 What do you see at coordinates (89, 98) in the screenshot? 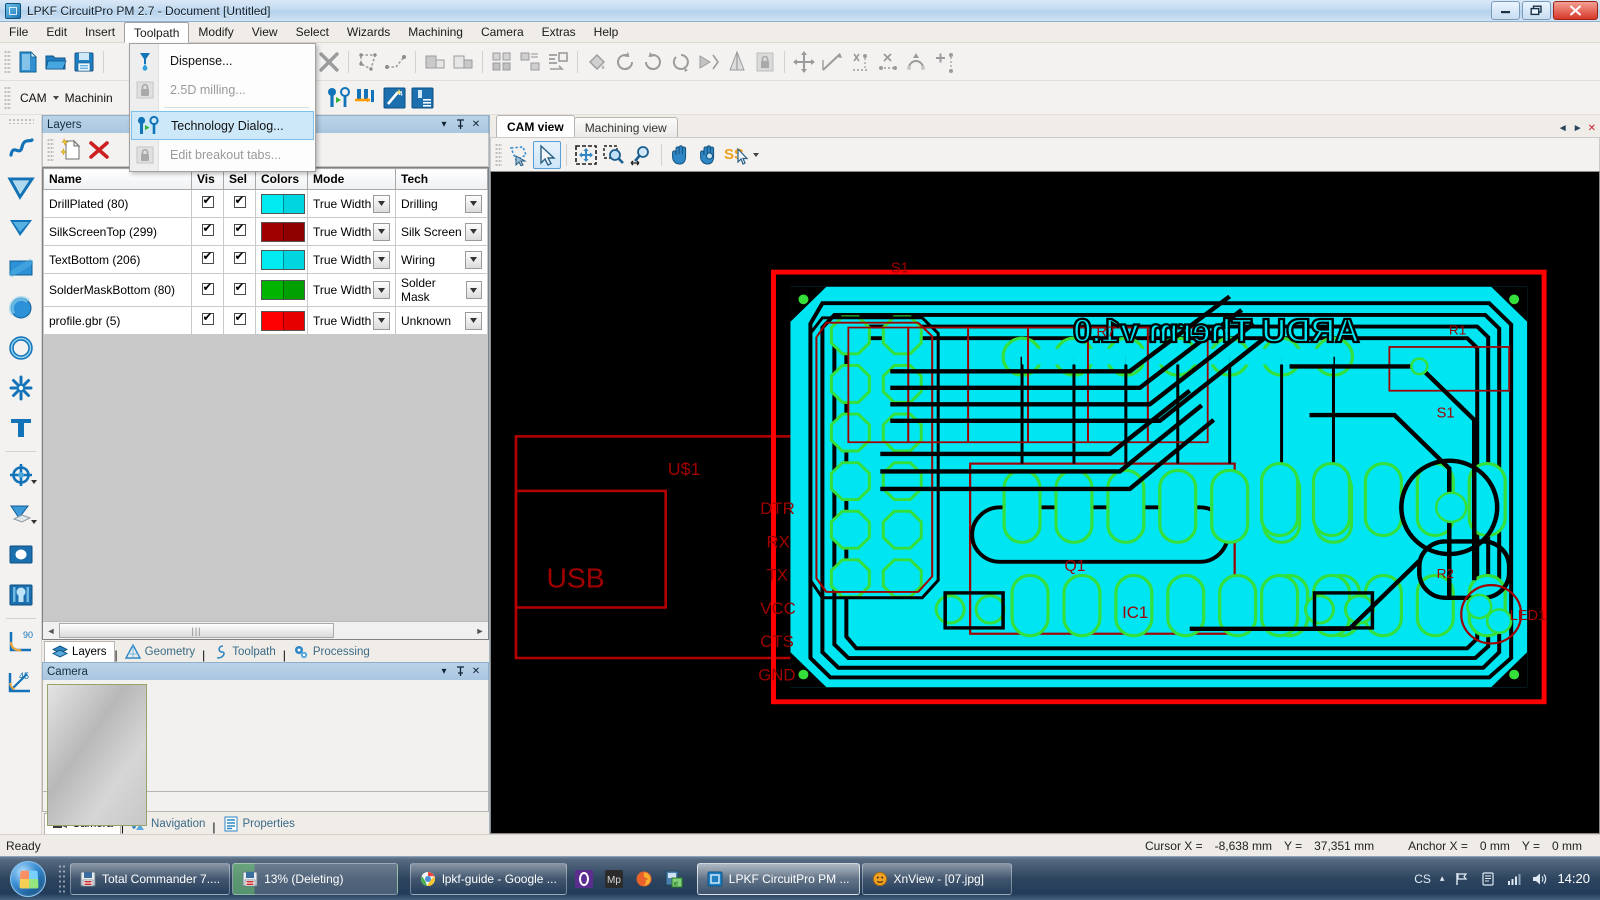
I see `machining-label: Machinin` at bounding box center [89, 98].